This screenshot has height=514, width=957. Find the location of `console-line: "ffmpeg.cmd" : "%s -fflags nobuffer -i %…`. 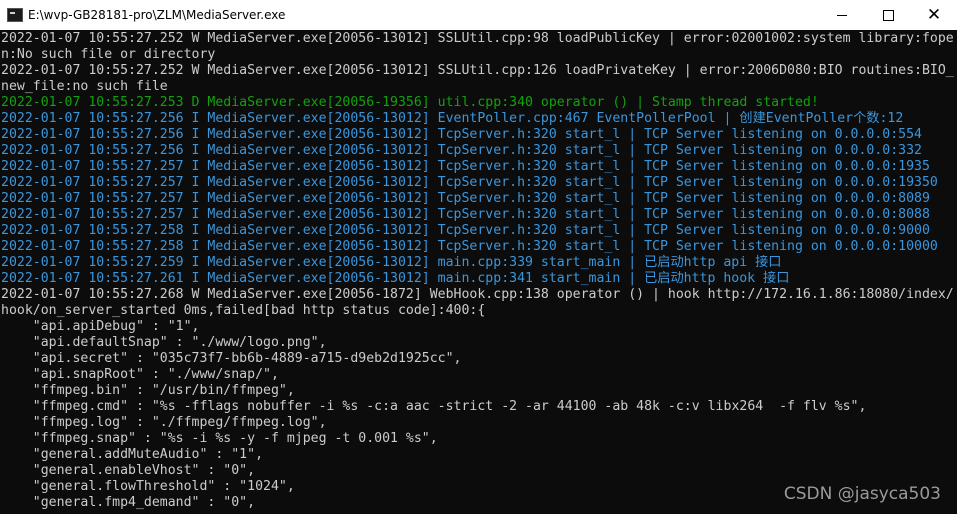

console-line: "ffmpeg.cmd" : "%s -fflags nobuffer -i %… is located at coordinates (434, 406).